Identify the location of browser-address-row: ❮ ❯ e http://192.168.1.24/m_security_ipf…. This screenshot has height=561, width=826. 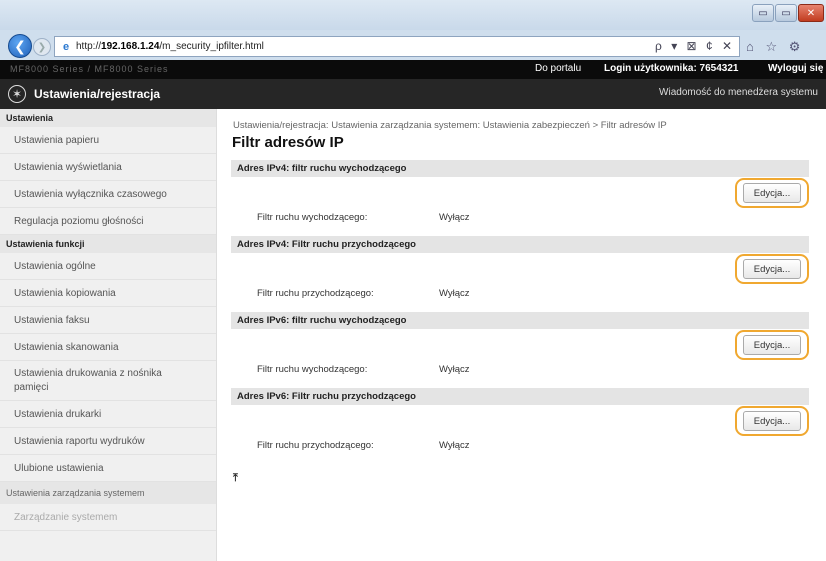
(413, 45).